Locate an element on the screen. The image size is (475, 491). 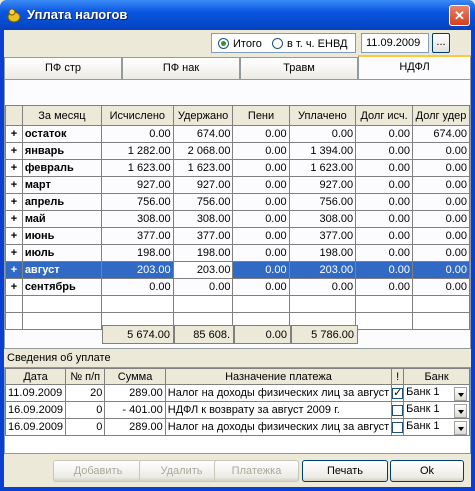
cell-withheld: 1 623.00 is located at coordinates (203, 168).